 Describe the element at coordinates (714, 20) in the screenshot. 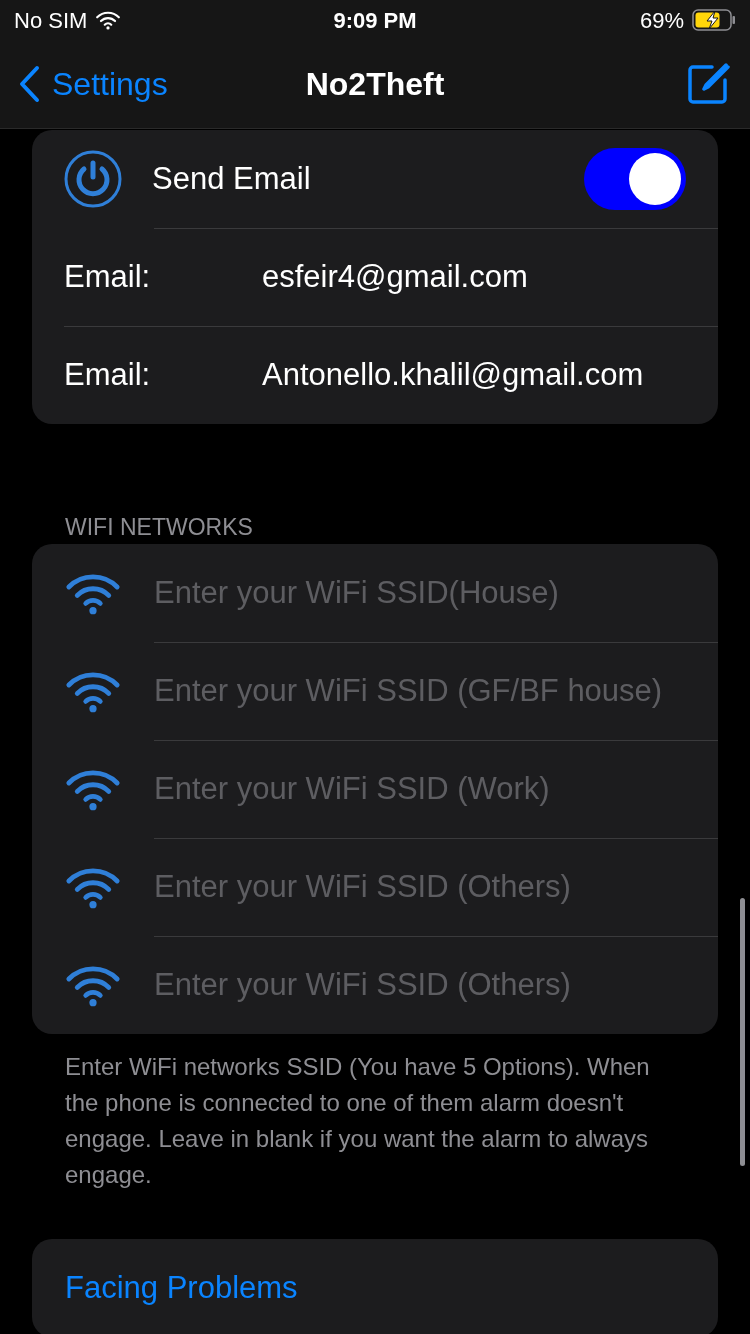

I see `charging-battery-icon` at that location.